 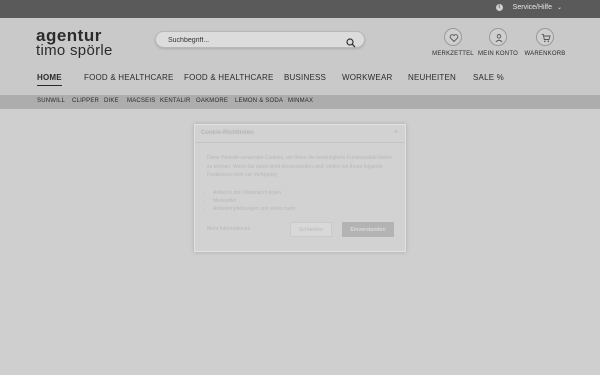 What do you see at coordinates (545, 37) in the screenshot?
I see `cart-icon` at bounding box center [545, 37].